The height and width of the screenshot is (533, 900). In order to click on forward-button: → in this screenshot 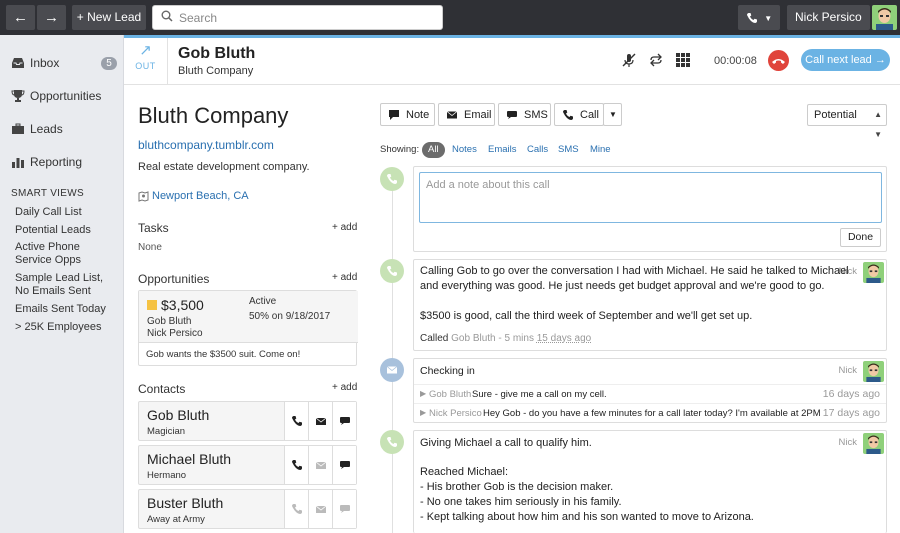, I will do `click(51, 17)`.